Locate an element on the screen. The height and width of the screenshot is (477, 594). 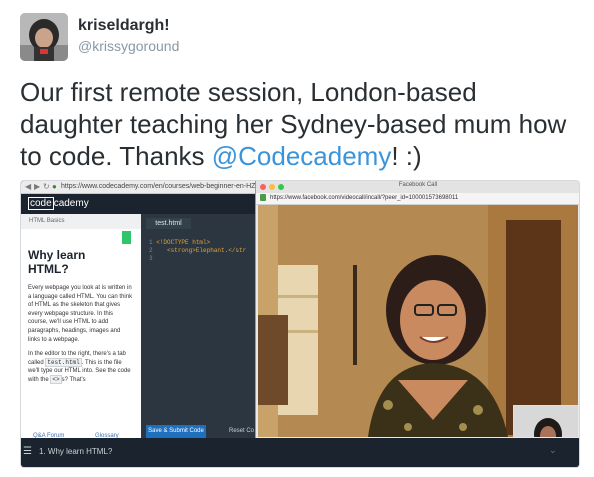
code-line: <!DOCTYPE html> is located at coordinates (183, 242).